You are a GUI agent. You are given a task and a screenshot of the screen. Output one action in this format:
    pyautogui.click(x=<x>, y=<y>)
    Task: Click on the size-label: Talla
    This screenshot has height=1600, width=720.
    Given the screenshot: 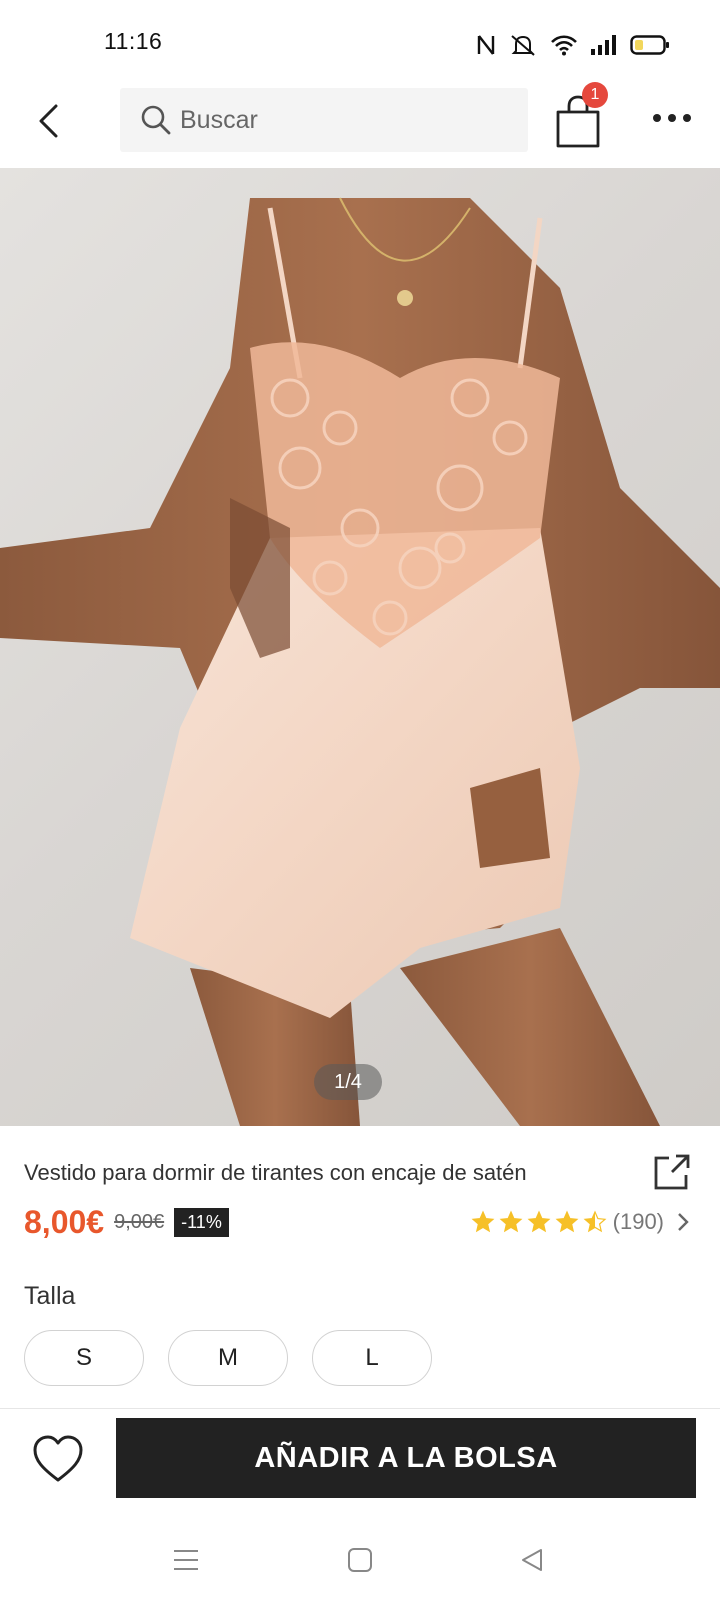 What is the action you would take?
    pyautogui.click(x=50, y=1296)
    